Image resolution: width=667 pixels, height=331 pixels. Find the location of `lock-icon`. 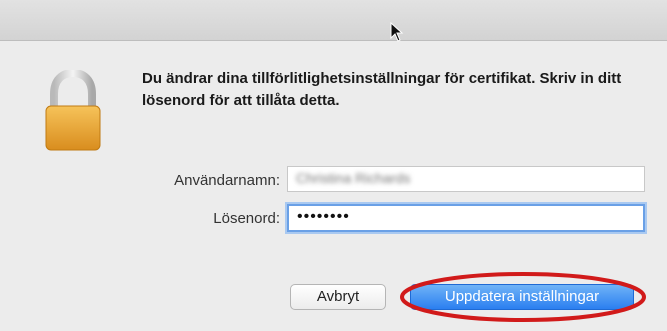

lock-icon is located at coordinates (73, 110).